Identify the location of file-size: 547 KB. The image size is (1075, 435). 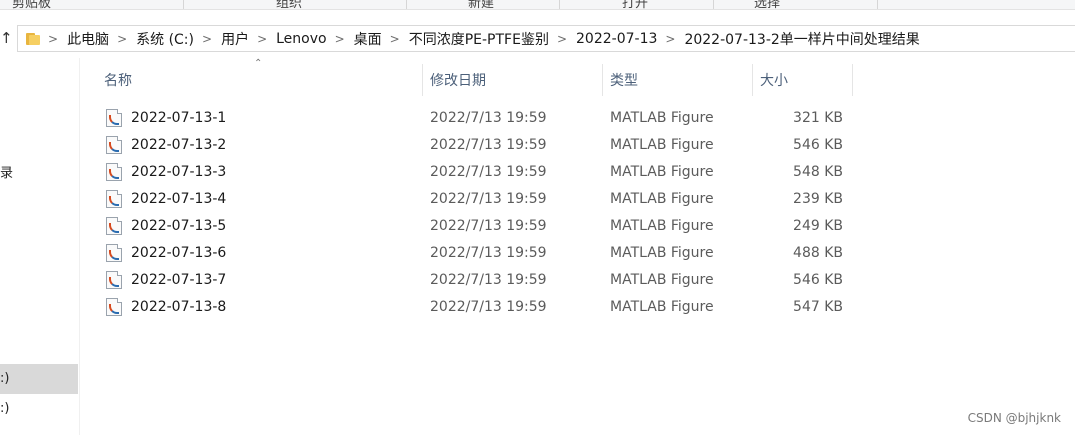
(818, 306).